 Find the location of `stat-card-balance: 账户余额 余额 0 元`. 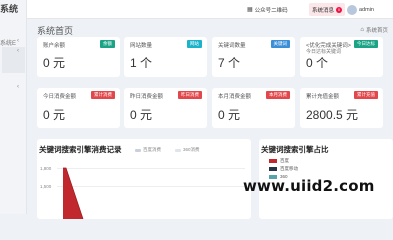

stat-card-balance: 账户余额 余额 0 元 is located at coordinates (78, 57).